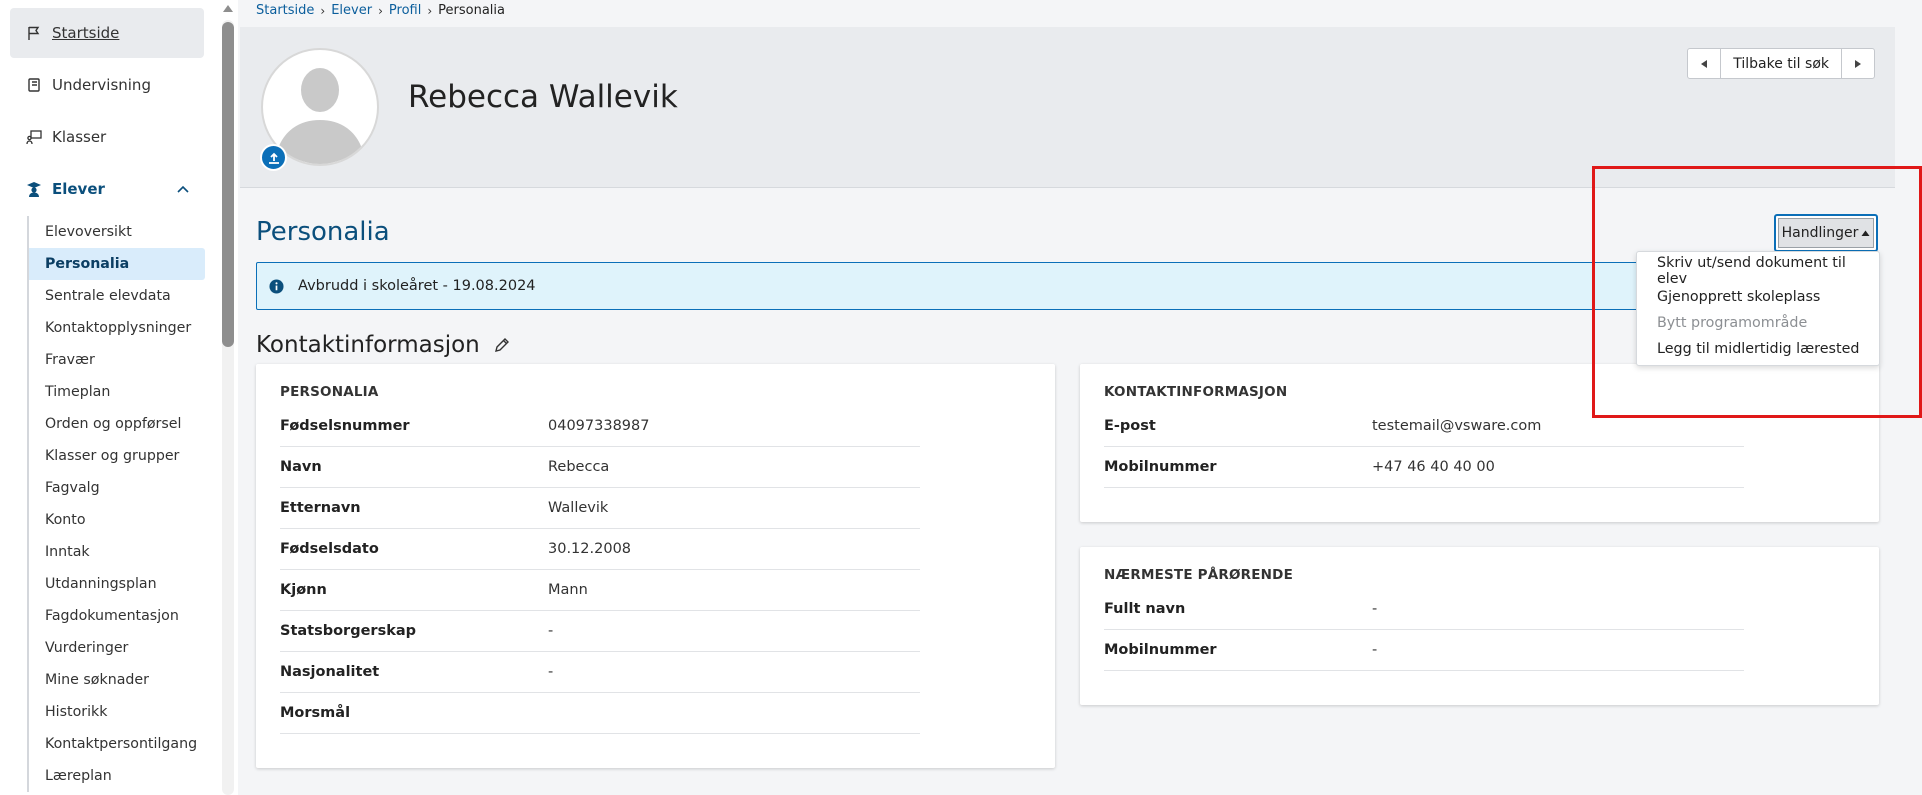  What do you see at coordinates (117, 648) in the screenshot?
I see `sidebar-item-vurderinger: Vurderinger` at bounding box center [117, 648].